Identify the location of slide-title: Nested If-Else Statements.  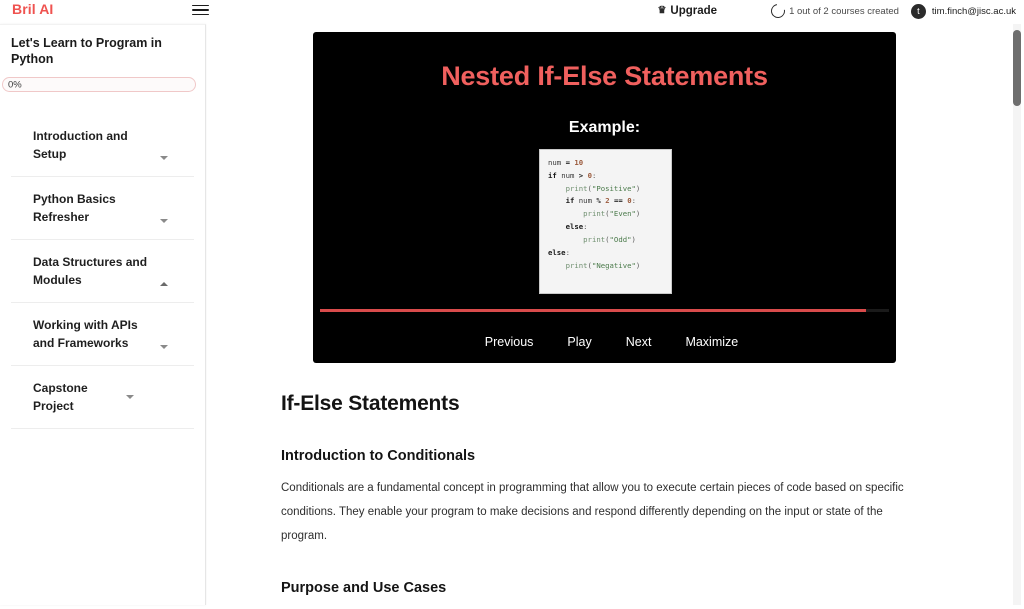
(604, 76).